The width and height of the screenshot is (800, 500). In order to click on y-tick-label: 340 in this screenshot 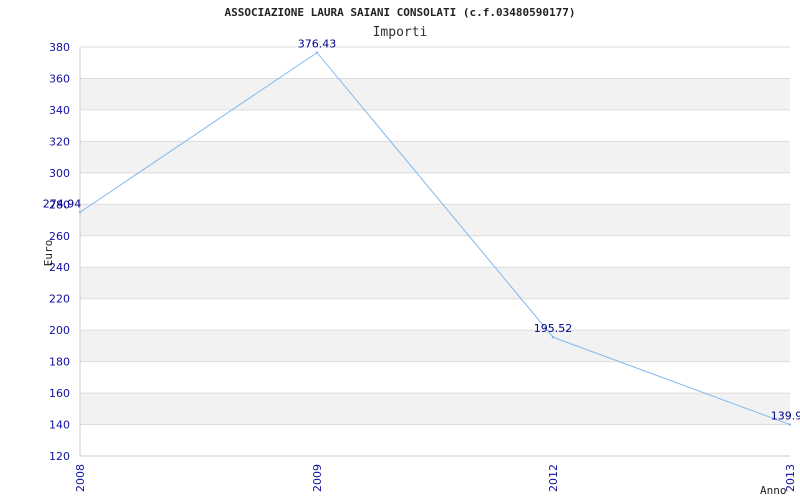, I will do `click(59, 110)`.